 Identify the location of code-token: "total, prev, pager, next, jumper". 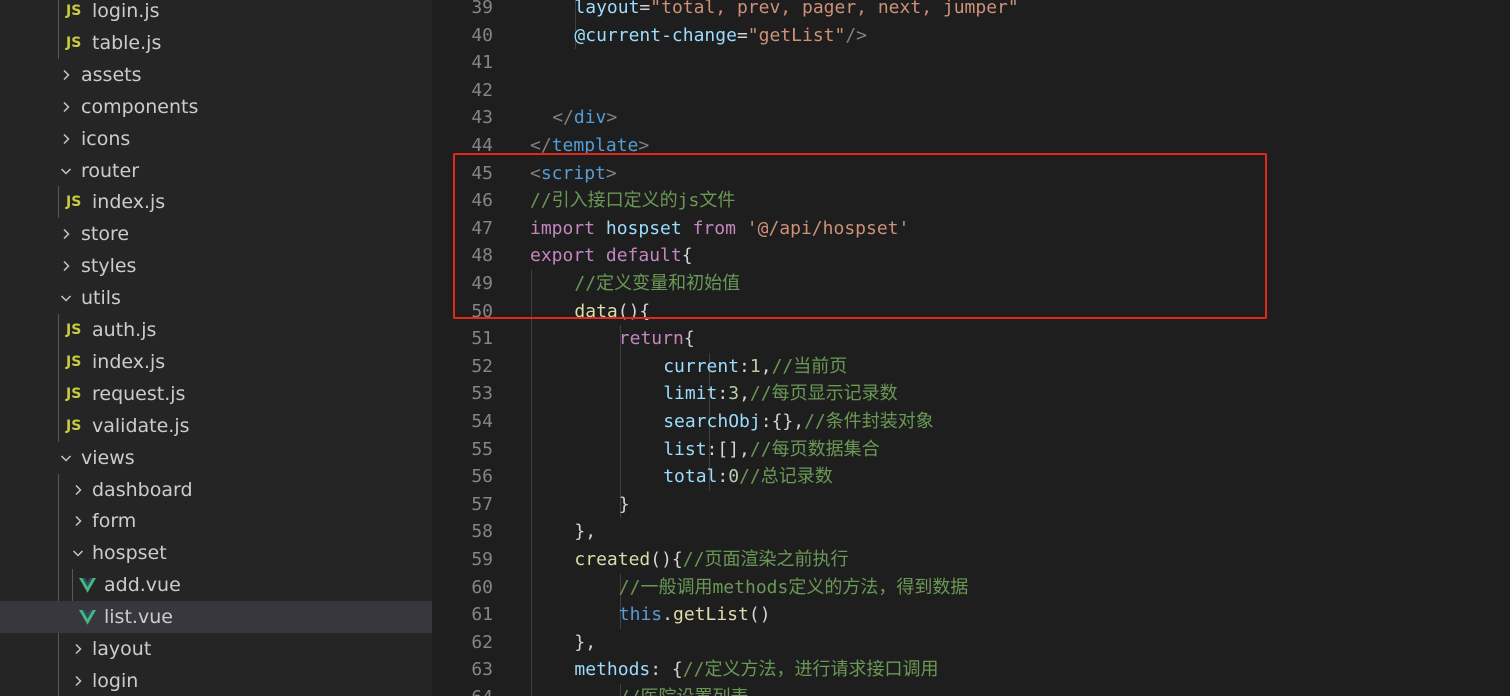
(834, 9).